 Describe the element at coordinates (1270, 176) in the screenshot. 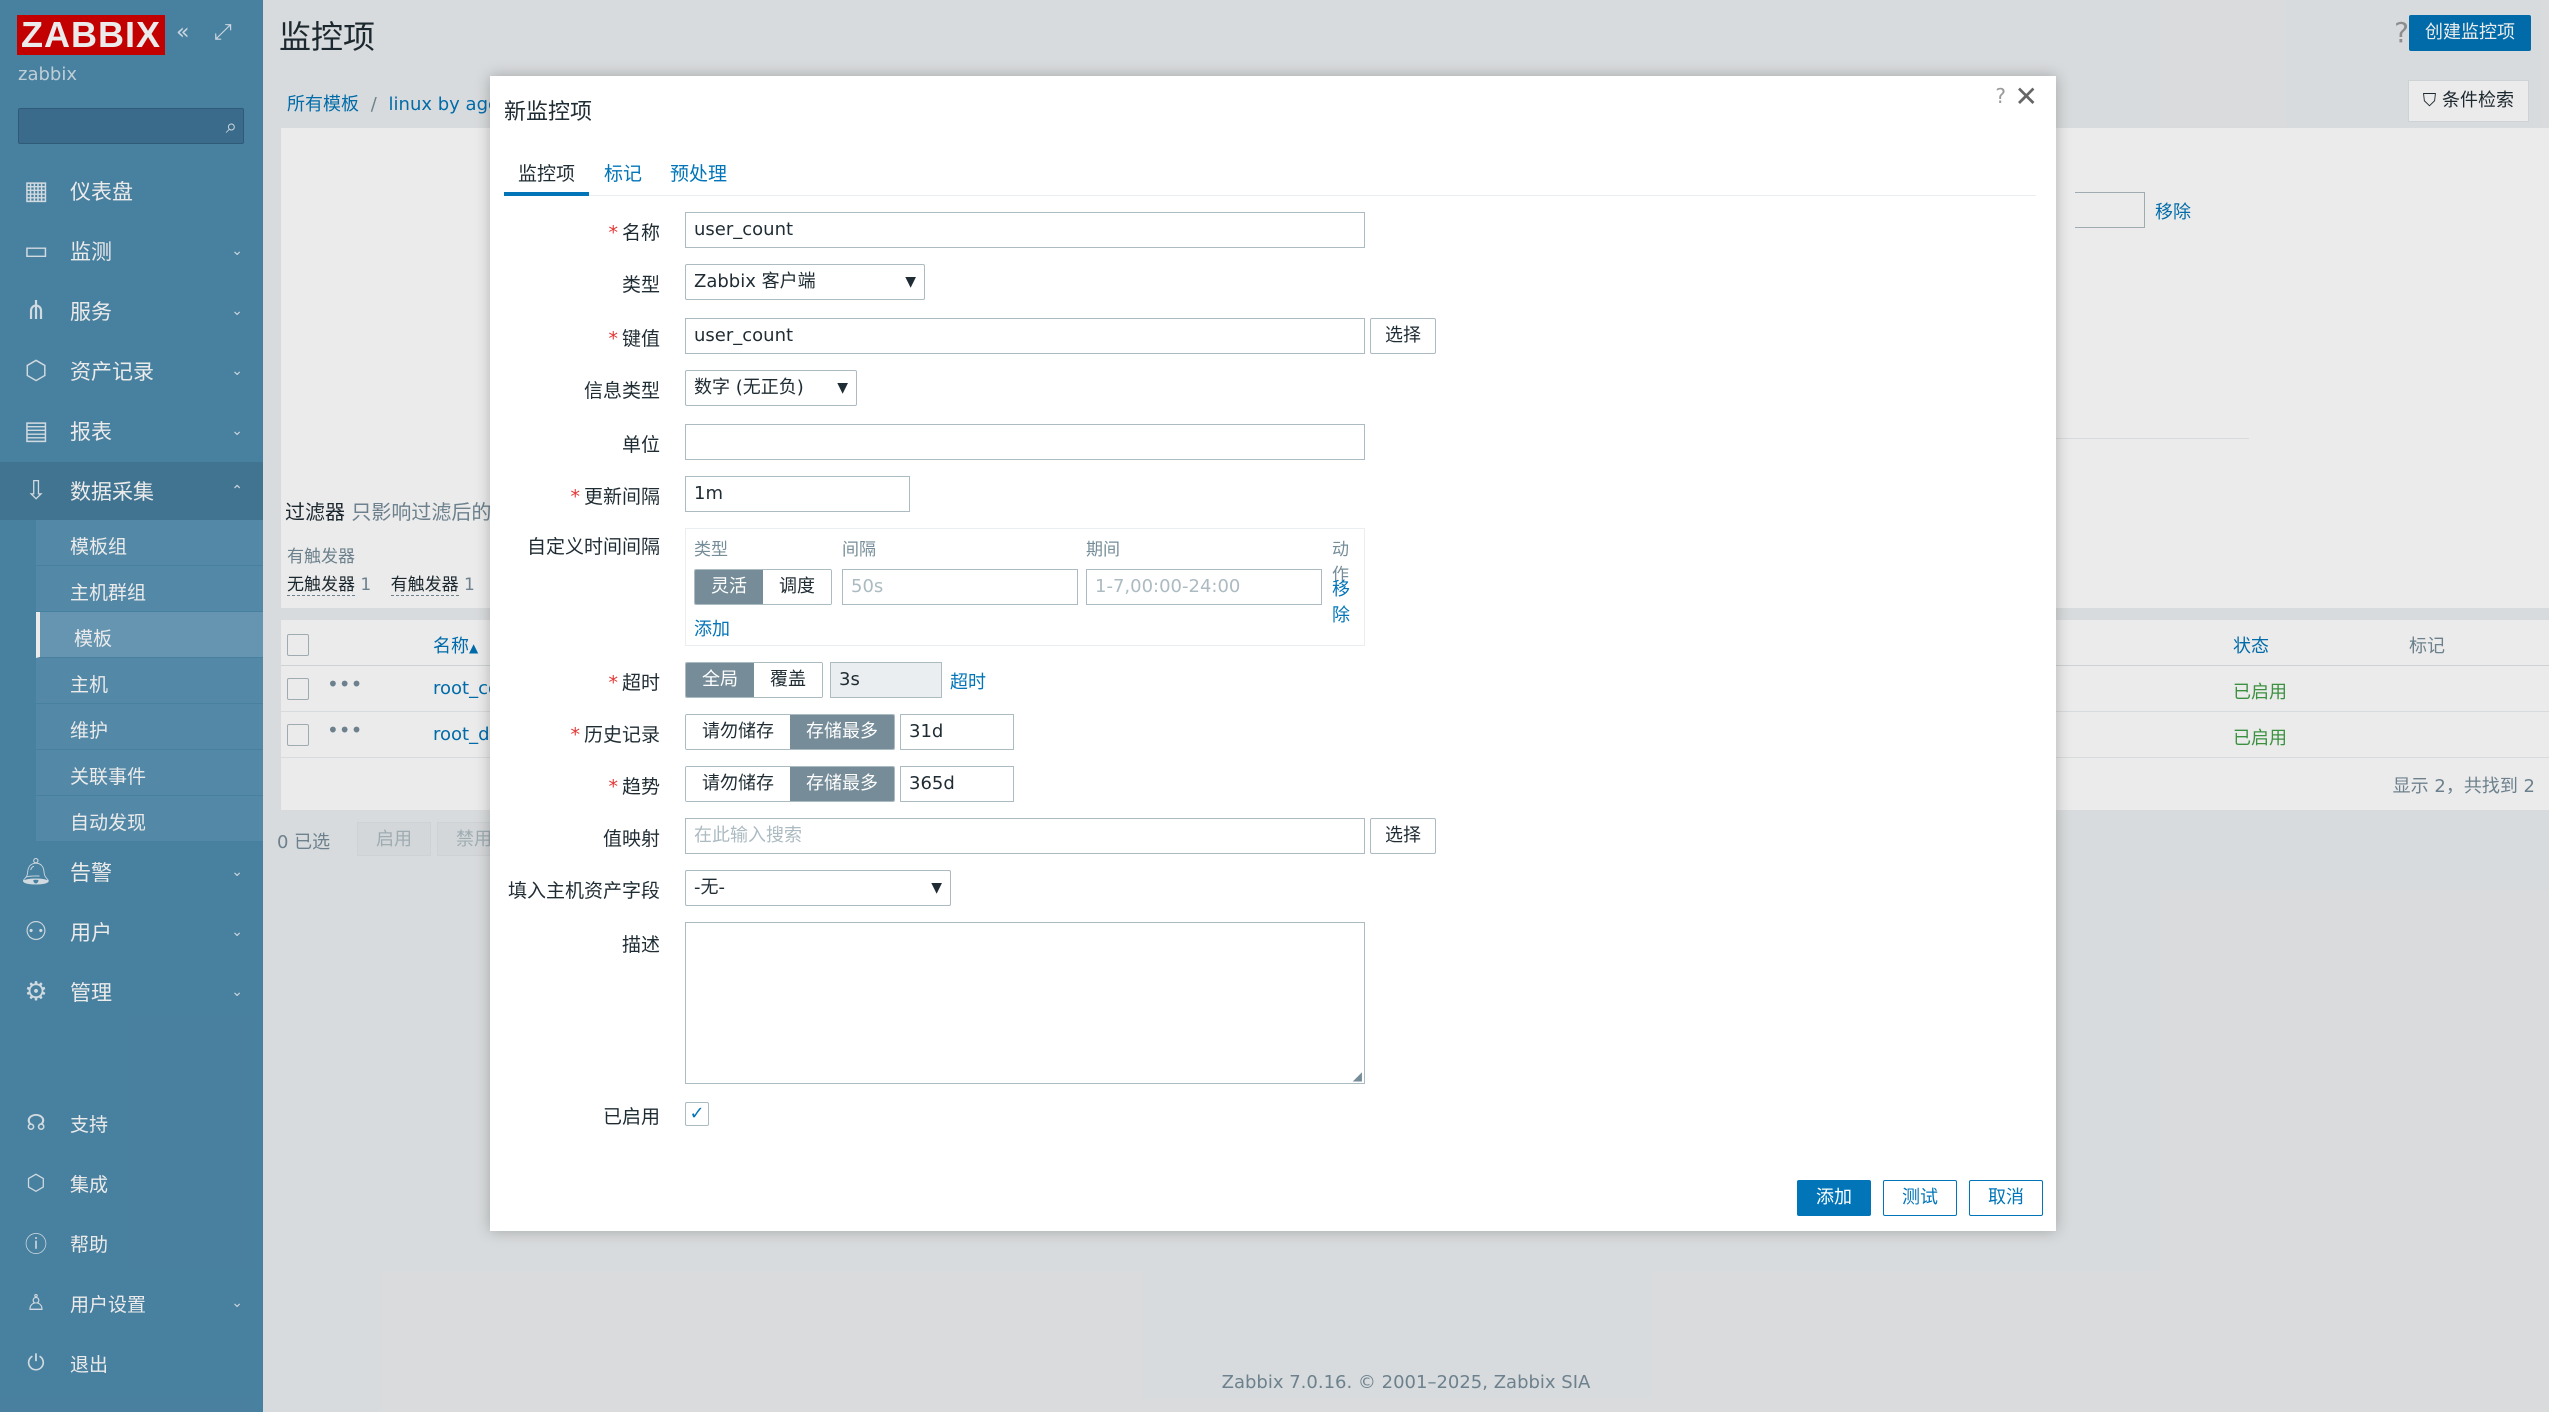

I see `dialog-tabs: 监控项 标记 预处理` at that location.